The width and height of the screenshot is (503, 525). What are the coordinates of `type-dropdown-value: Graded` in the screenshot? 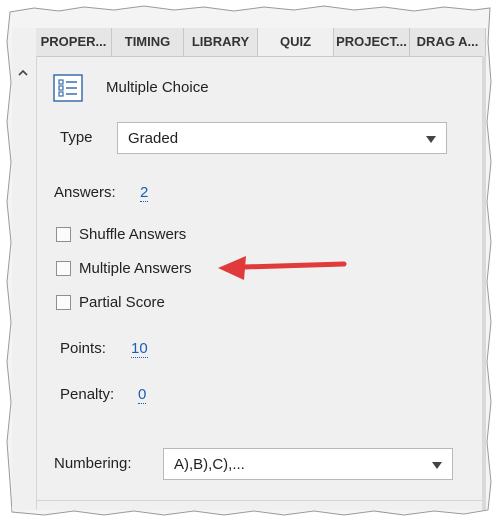 It's located at (153, 138).